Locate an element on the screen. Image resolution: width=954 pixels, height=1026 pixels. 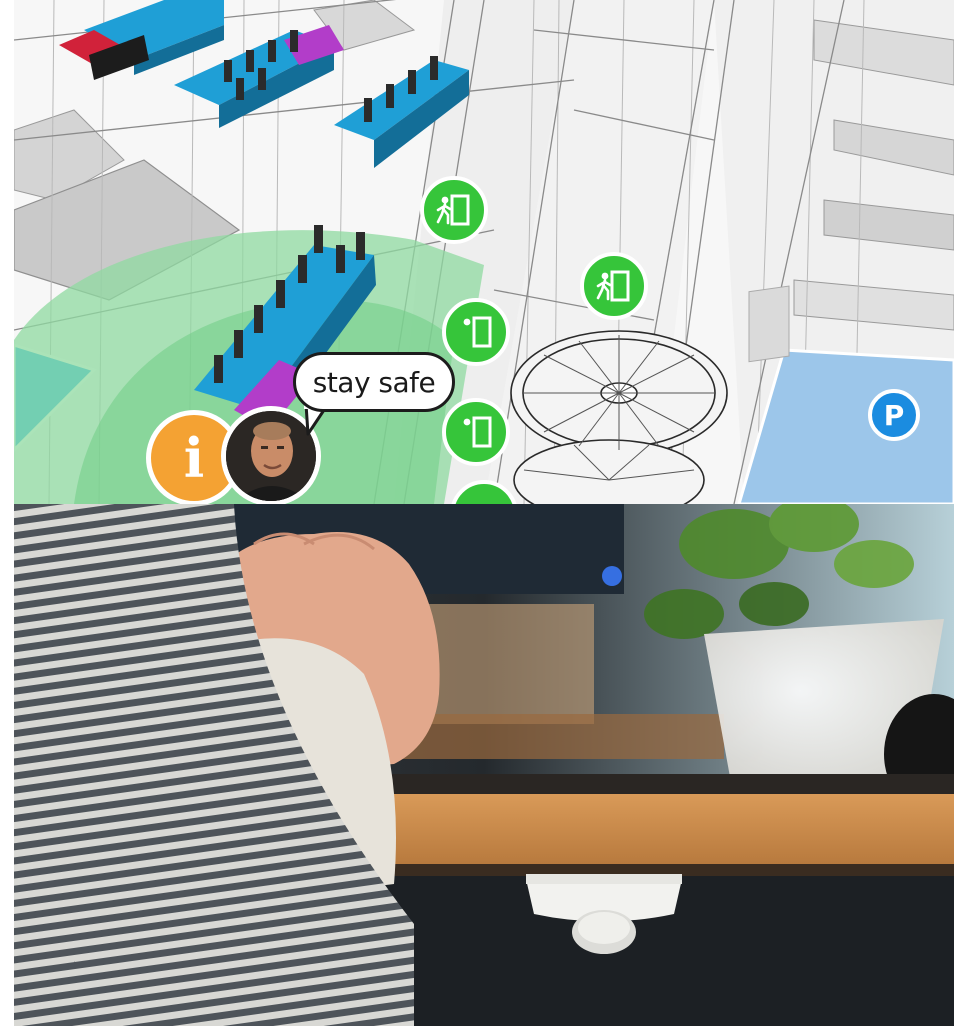
speech-bubble: stay safe is located at coordinates (374, 382).